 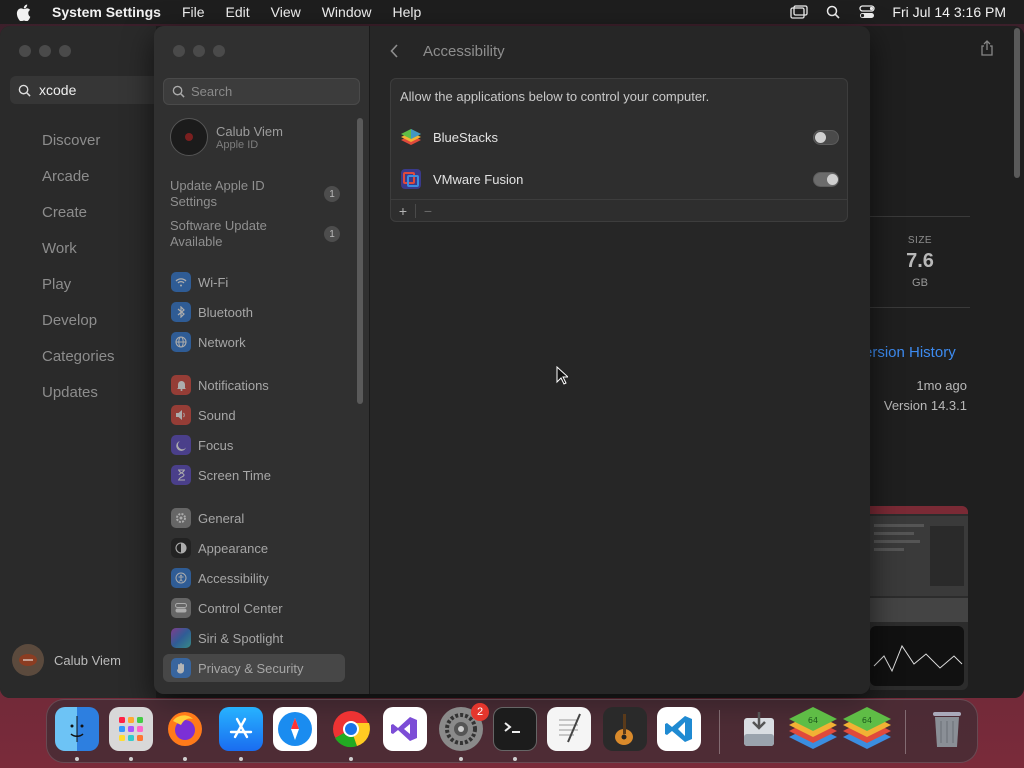 What do you see at coordinates (919, 352) in the screenshot?
I see `version-history-link: ersion History` at bounding box center [919, 352].